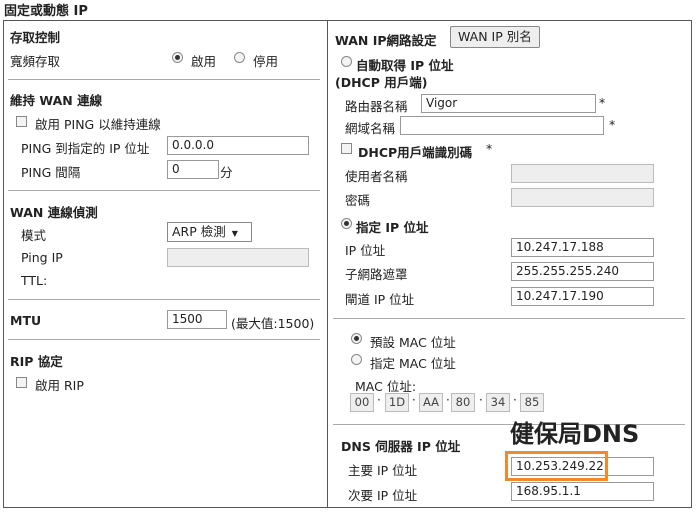  I want to click on password-input, so click(582, 197).